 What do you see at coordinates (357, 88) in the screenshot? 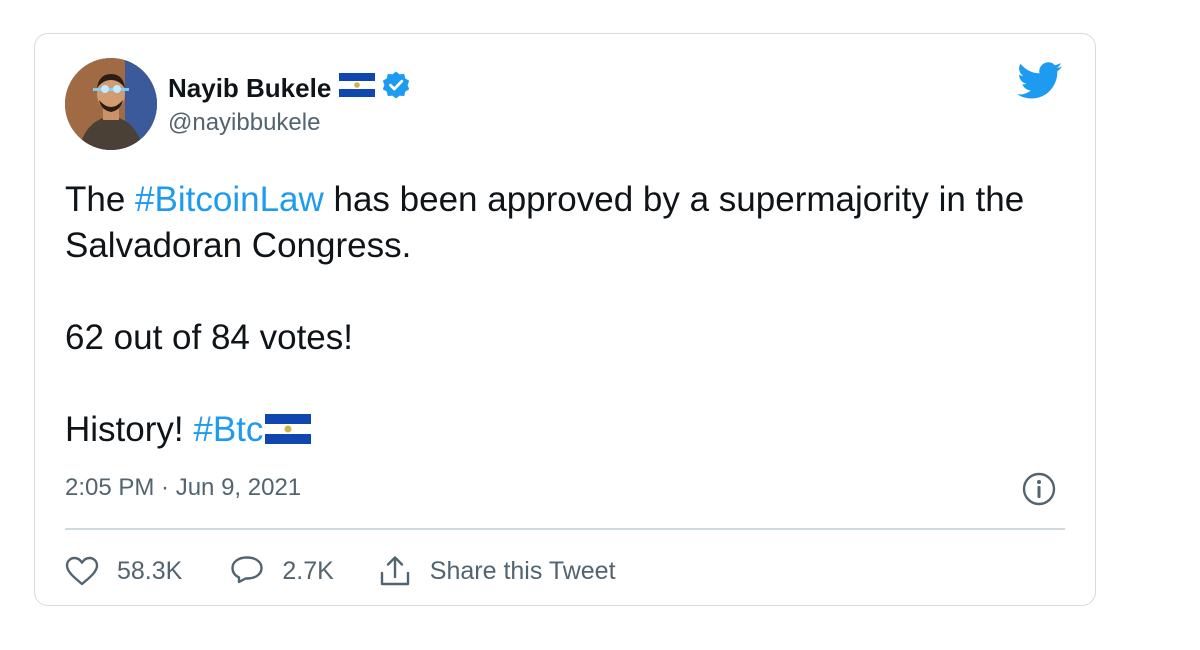
I see `el-salvador-flag-icon` at bounding box center [357, 88].